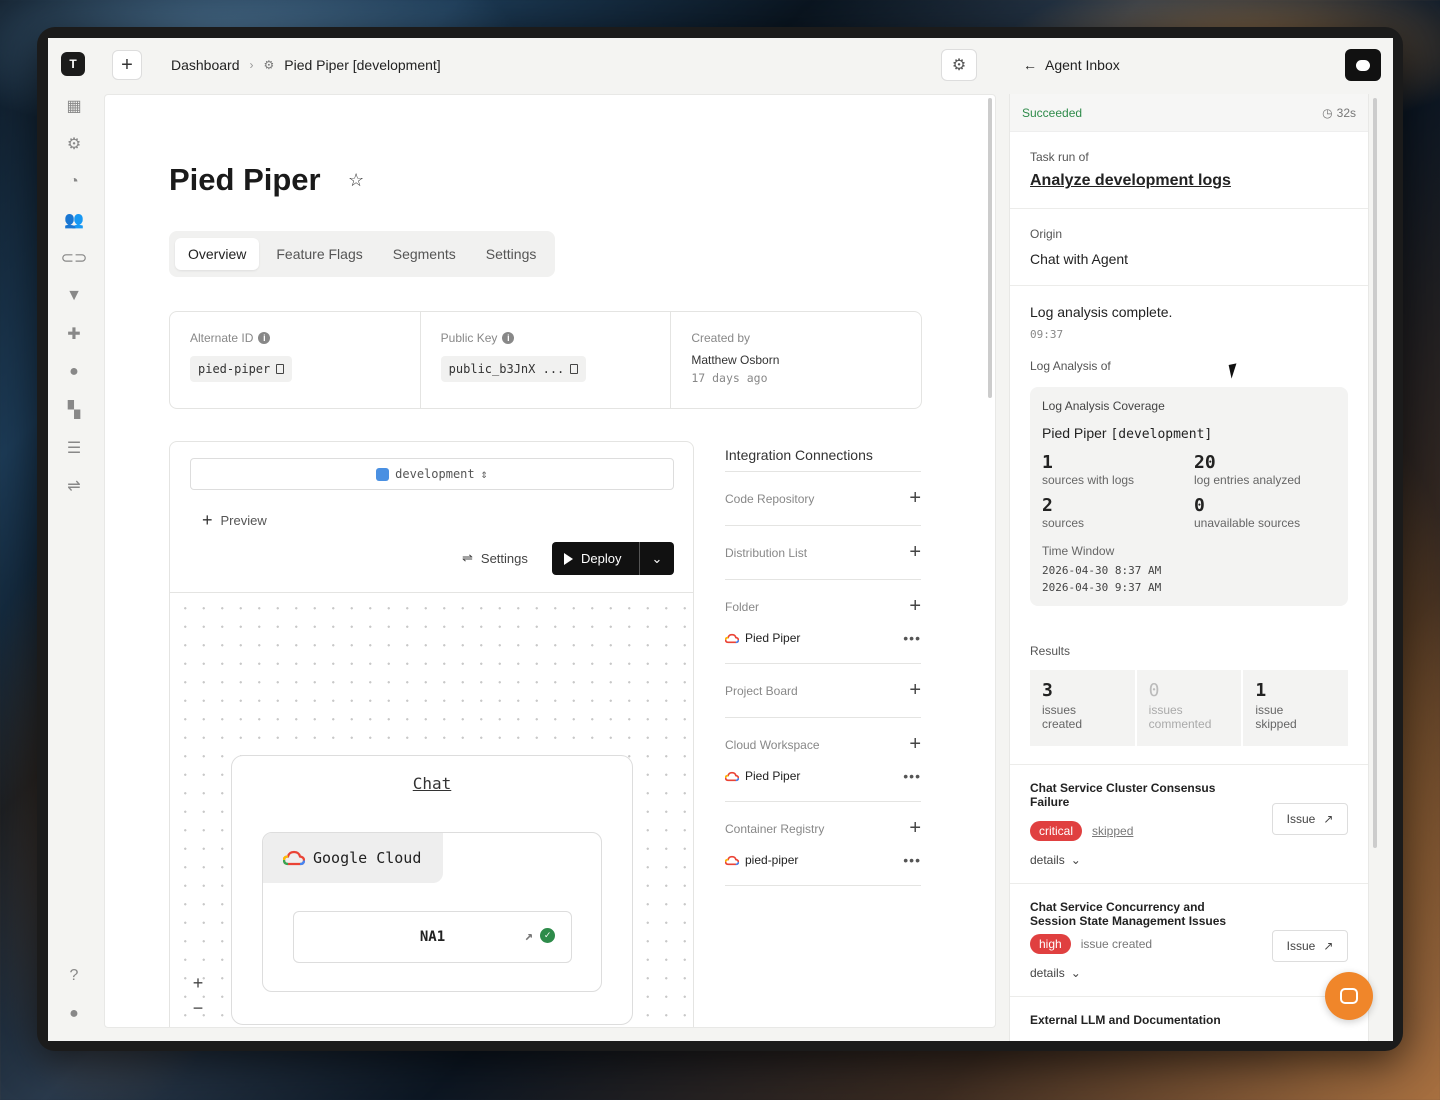 The width and height of the screenshot is (1440, 1100). What do you see at coordinates (383, 474) in the screenshot?
I see `environment-color-icon` at bounding box center [383, 474].